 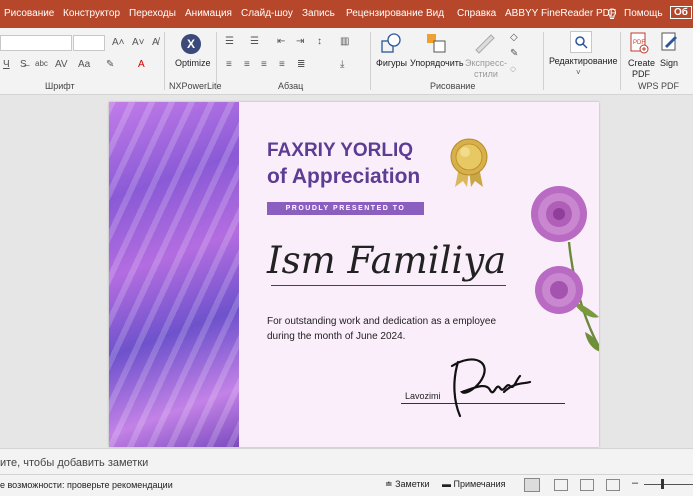 I want to click on distributed-icon: ≣, so click(x=301, y=64).